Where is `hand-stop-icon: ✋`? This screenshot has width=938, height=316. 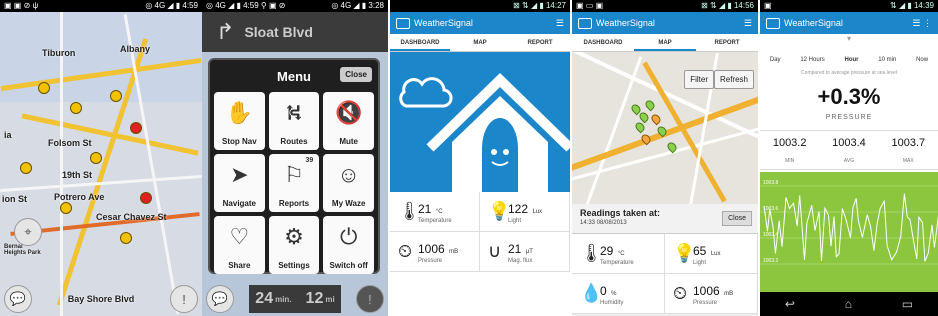 hand-stop-icon: ✋ is located at coordinates (239, 112).